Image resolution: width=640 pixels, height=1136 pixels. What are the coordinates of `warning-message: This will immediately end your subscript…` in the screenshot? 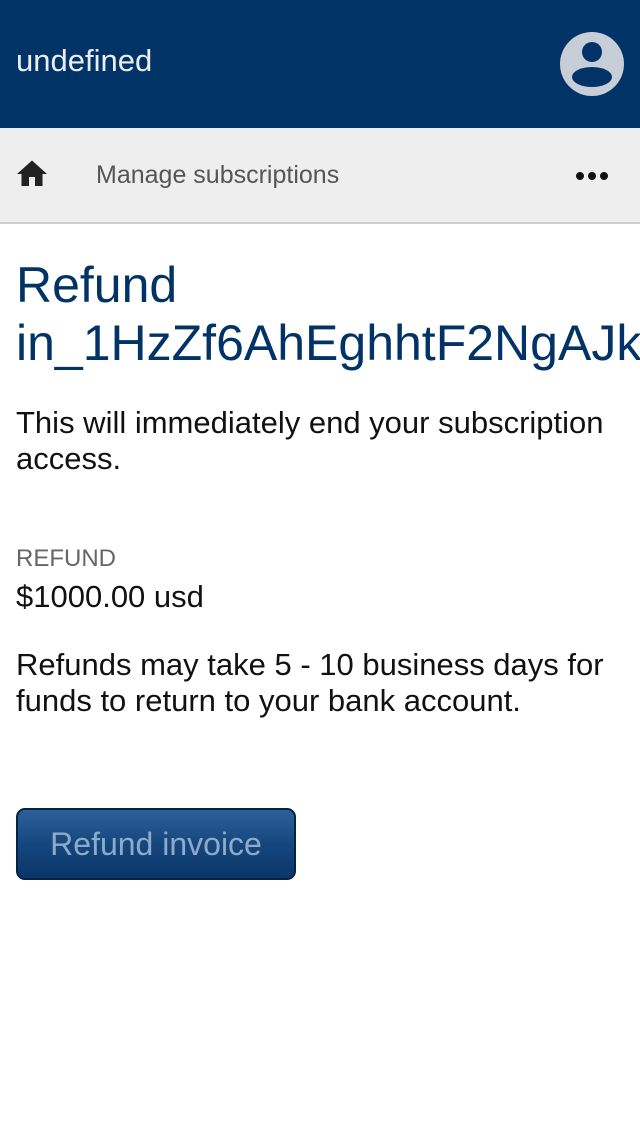 It's located at (310, 440).